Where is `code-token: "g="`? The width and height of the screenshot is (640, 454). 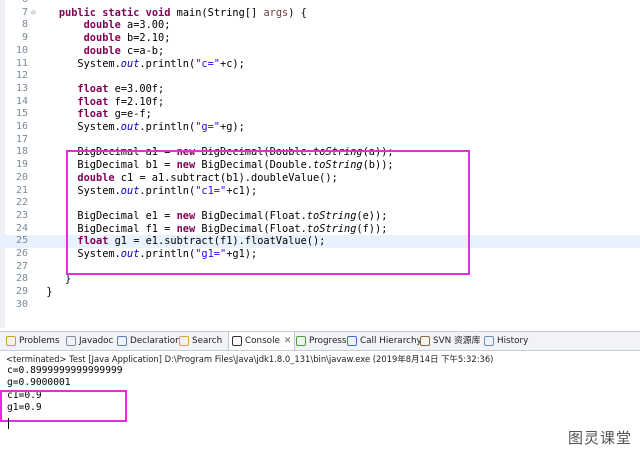 code-token: "g=" is located at coordinates (208, 127).